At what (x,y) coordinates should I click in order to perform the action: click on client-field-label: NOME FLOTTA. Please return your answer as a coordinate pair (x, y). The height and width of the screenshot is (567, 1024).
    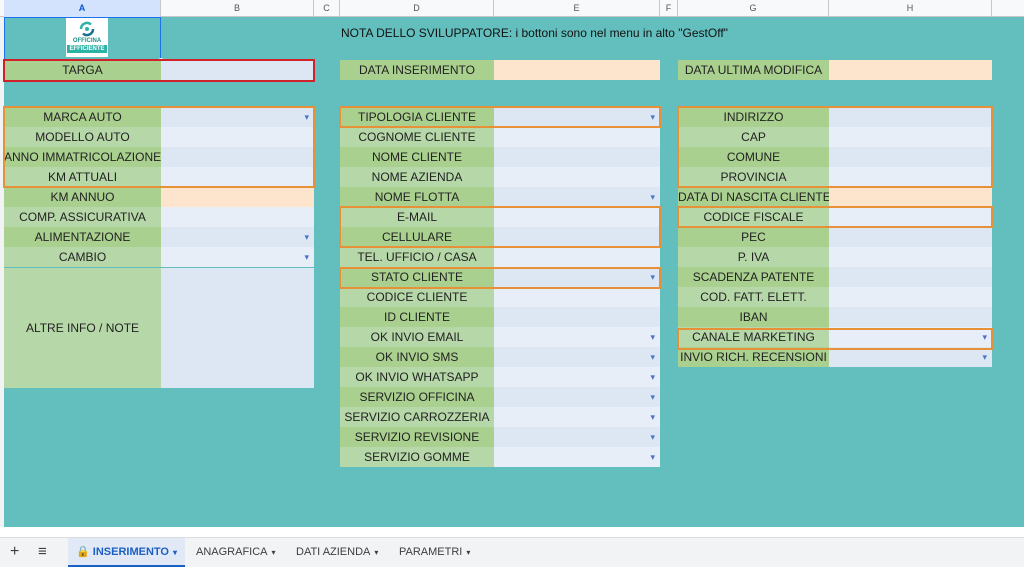
    Looking at the image, I should click on (417, 197).